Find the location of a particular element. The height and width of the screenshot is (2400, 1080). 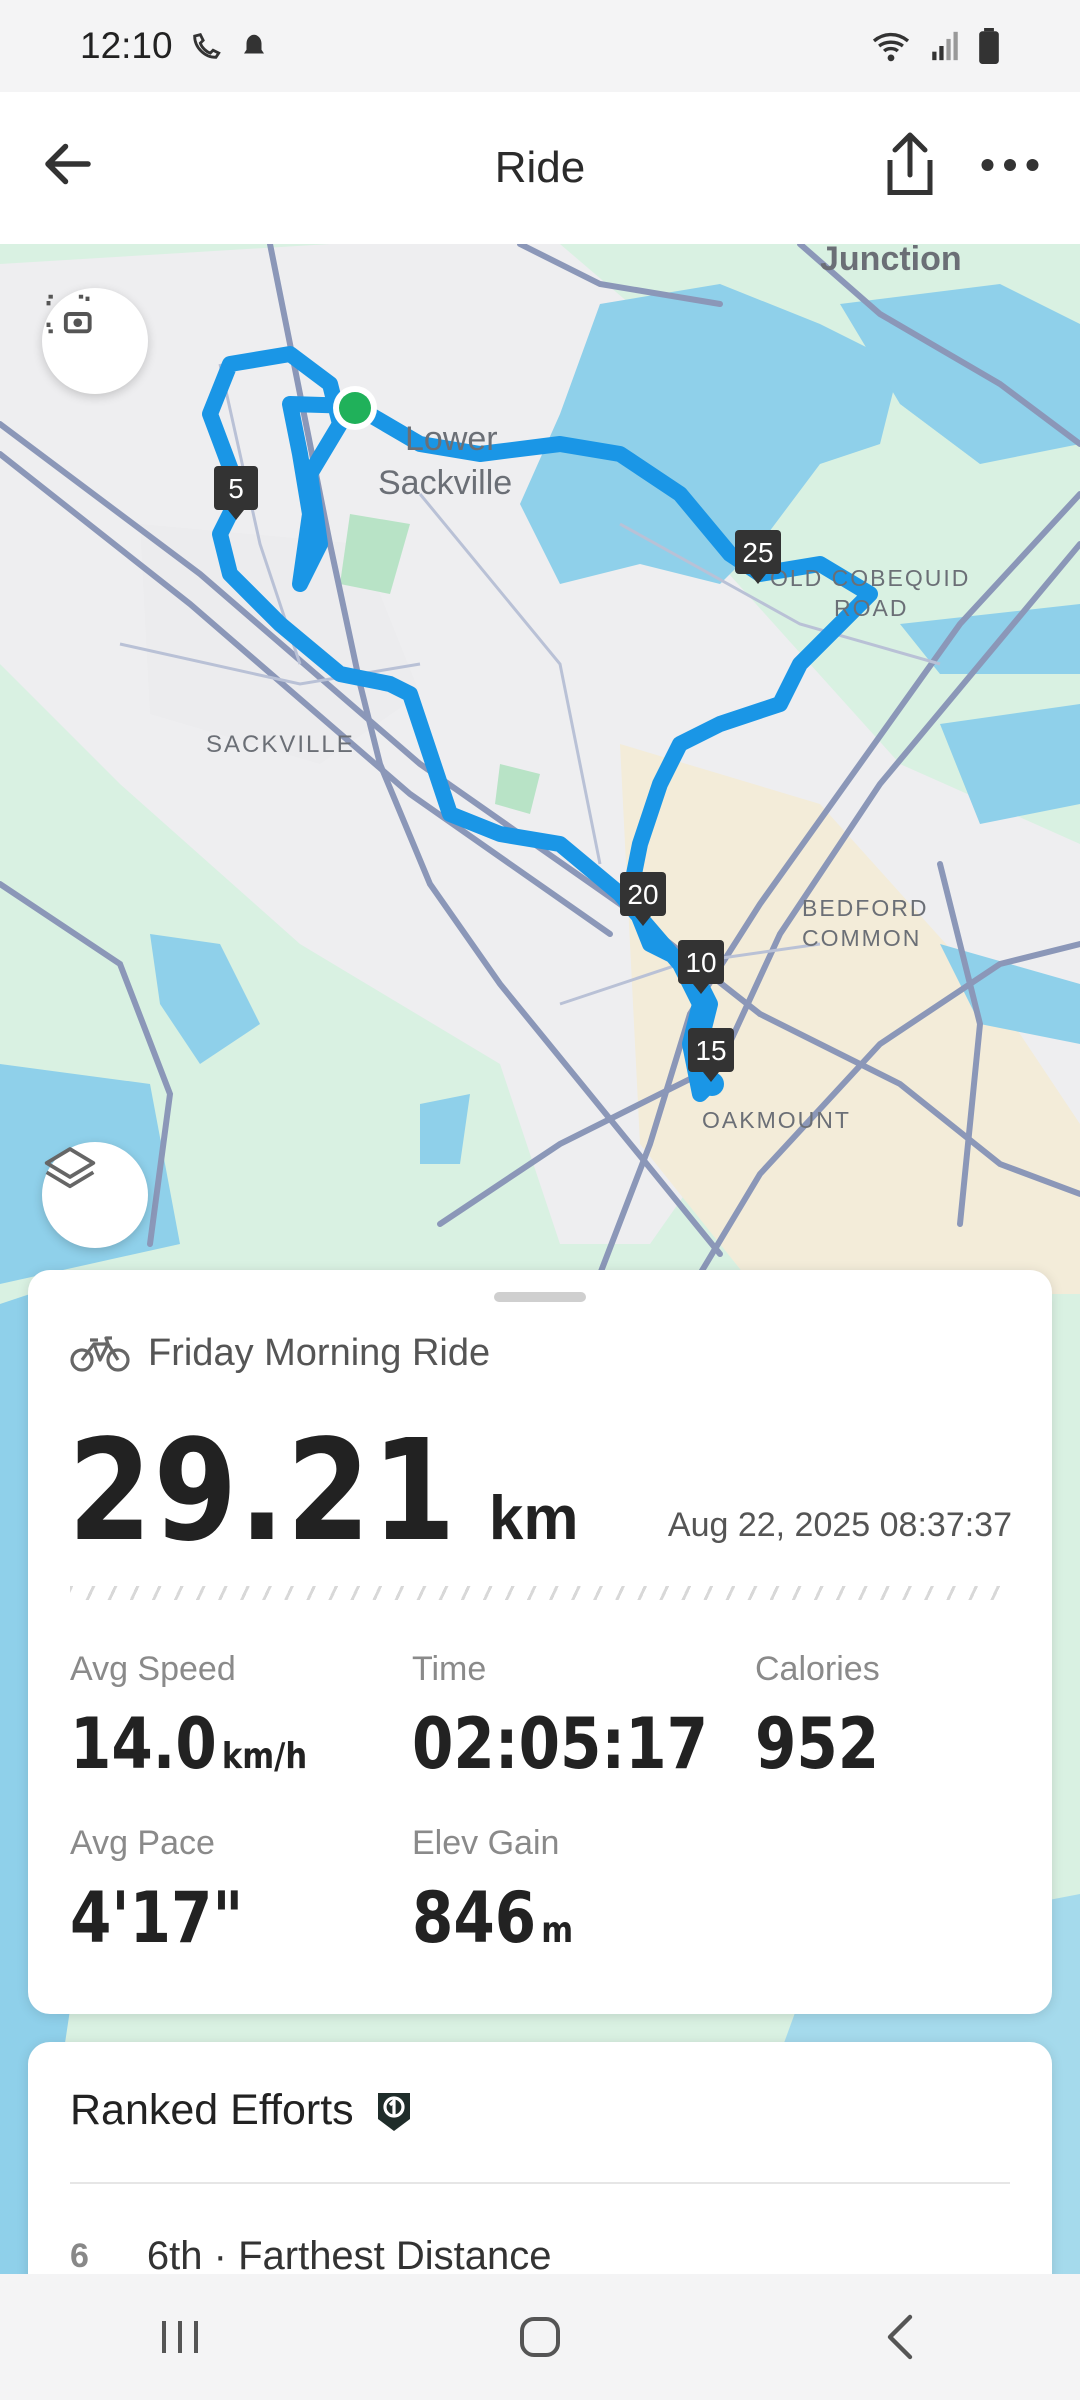

home-icon is located at coordinates (540, 2337).